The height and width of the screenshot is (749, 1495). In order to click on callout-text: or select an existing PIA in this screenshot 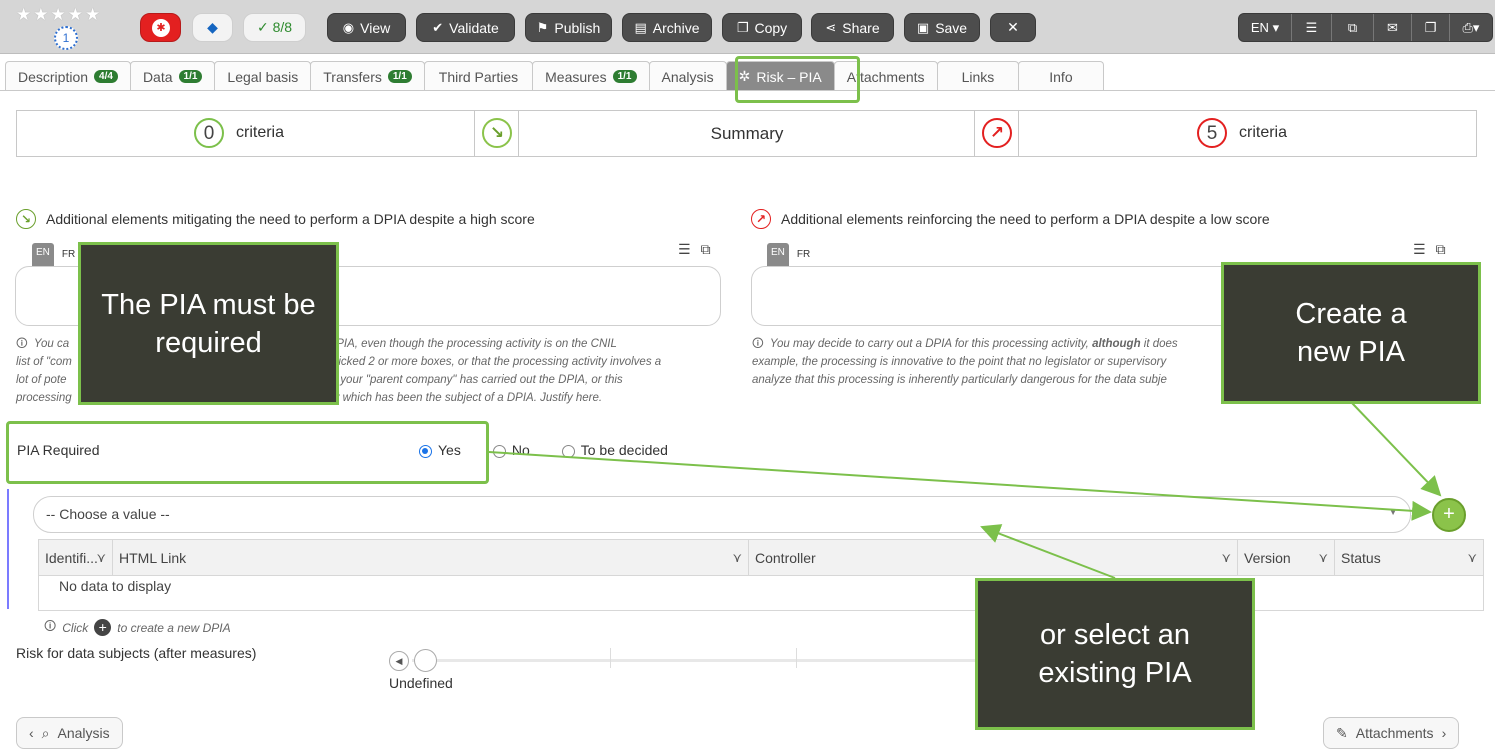, I will do `click(1115, 654)`.